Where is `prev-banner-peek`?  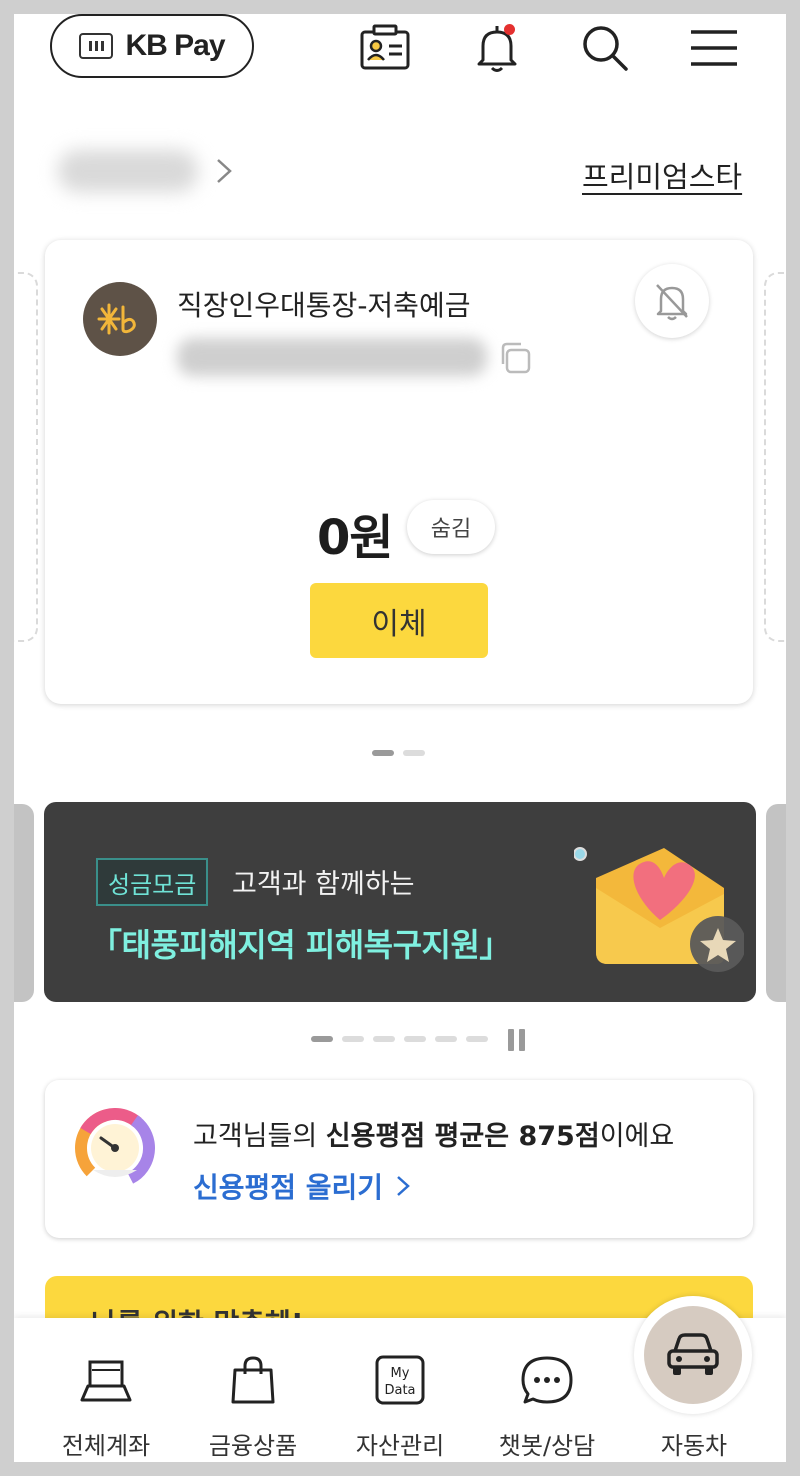
prev-banner-peek is located at coordinates (24, 903).